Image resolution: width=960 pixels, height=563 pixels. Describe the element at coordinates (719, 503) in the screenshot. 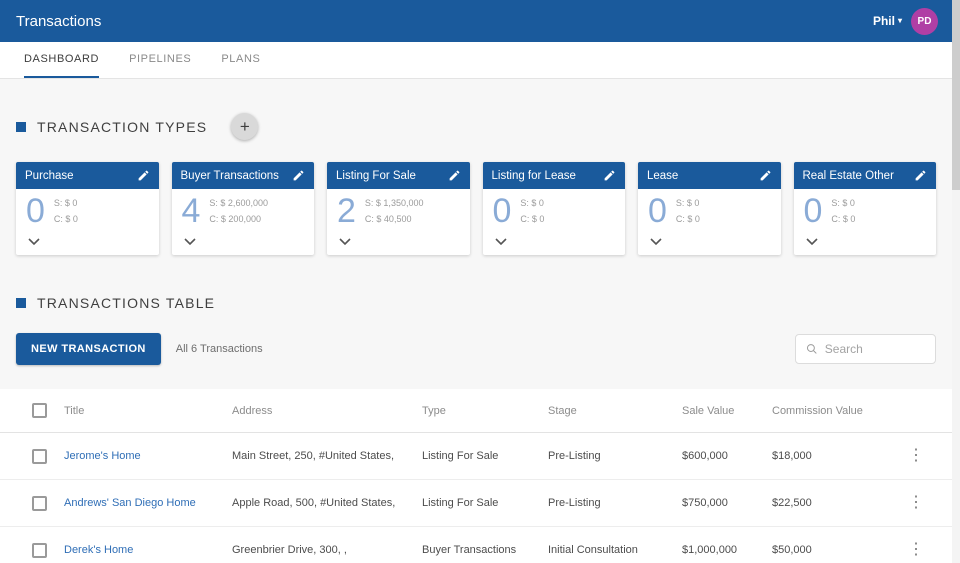

I see `cell-sale-value: $750,000` at that location.